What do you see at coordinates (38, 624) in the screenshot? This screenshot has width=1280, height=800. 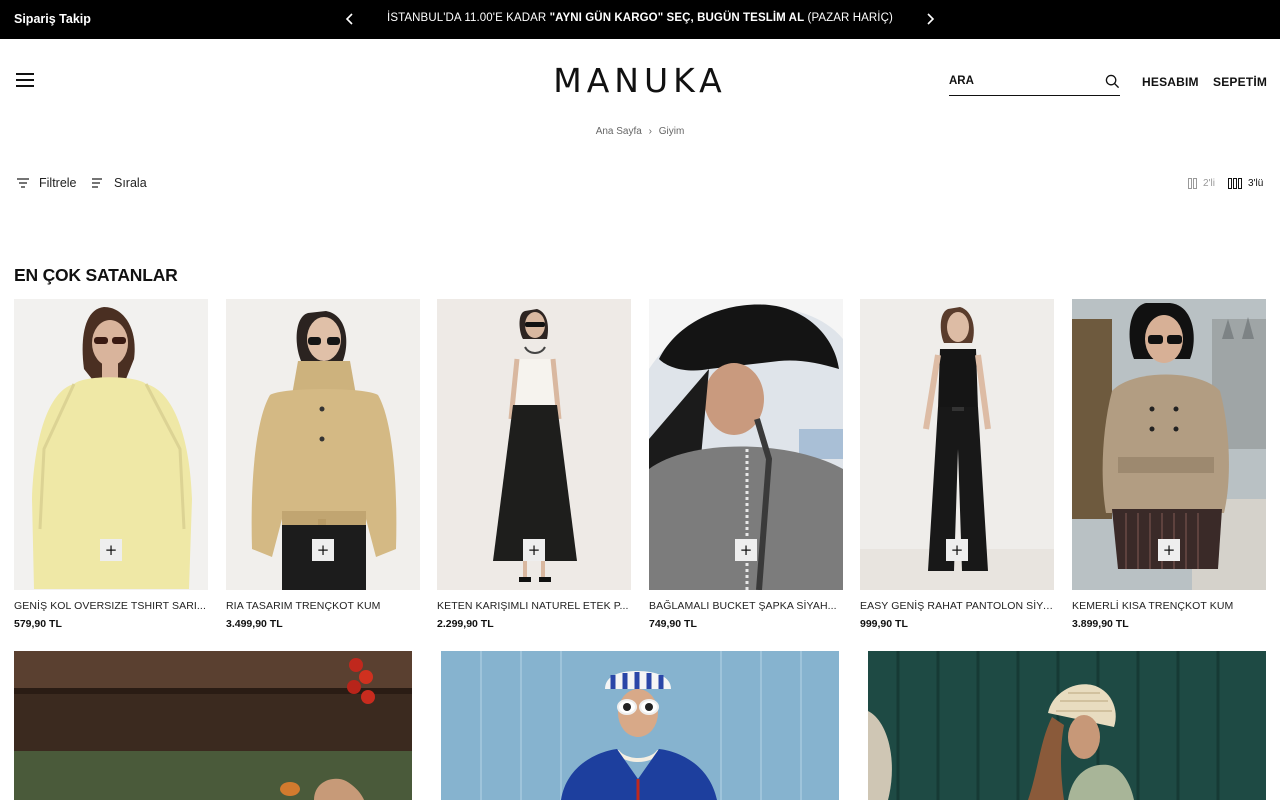 I see `product-price: 579,90 TL` at bounding box center [38, 624].